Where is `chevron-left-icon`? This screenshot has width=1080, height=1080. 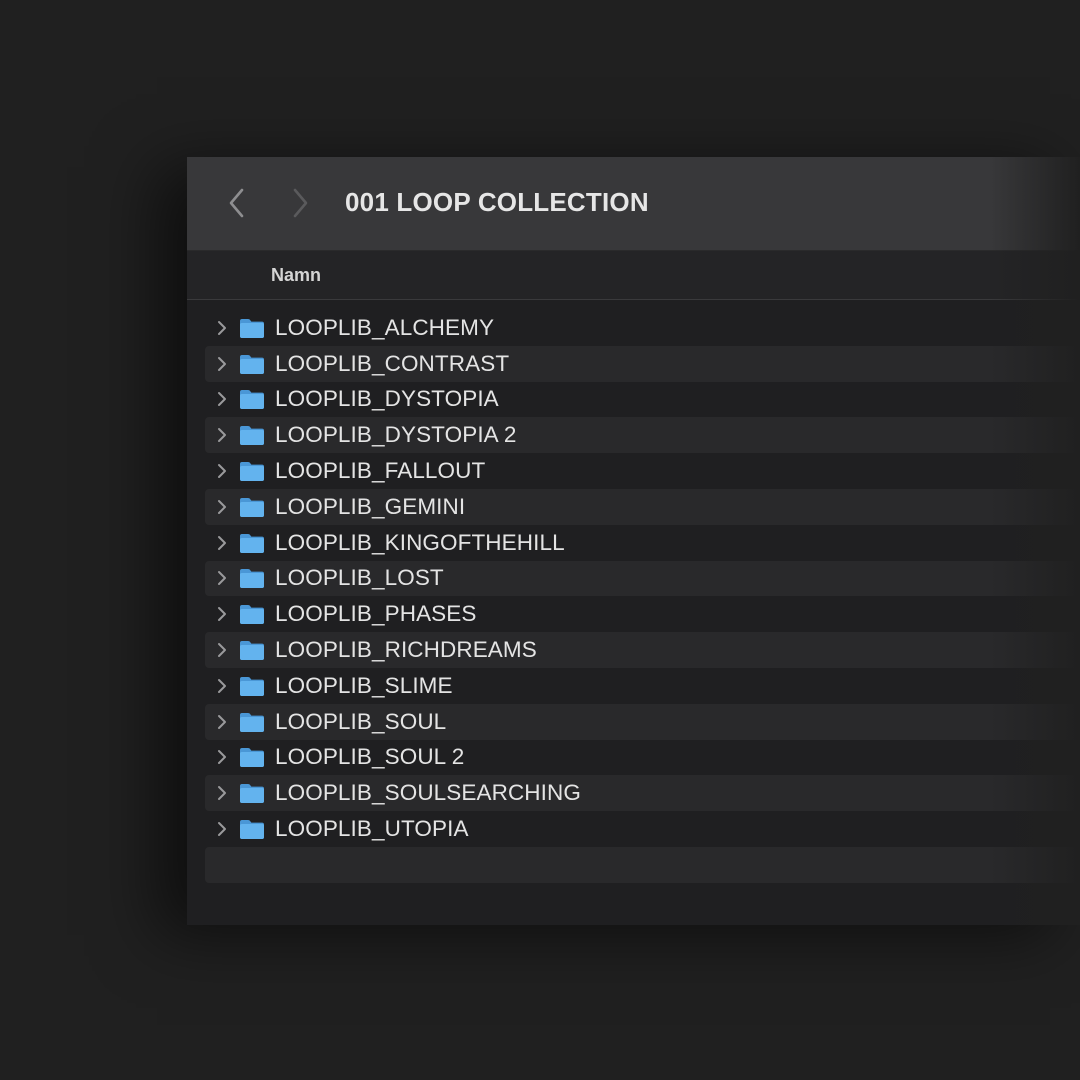 chevron-left-icon is located at coordinates (236, 203).